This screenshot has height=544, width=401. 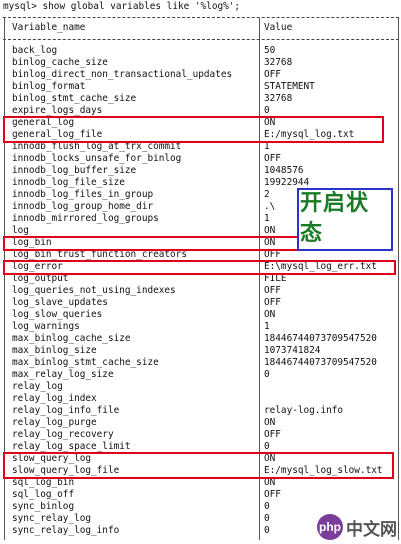 I want to click on variable-name-cell: innodb_log_group_home_dir, so click(x=83, y=206).